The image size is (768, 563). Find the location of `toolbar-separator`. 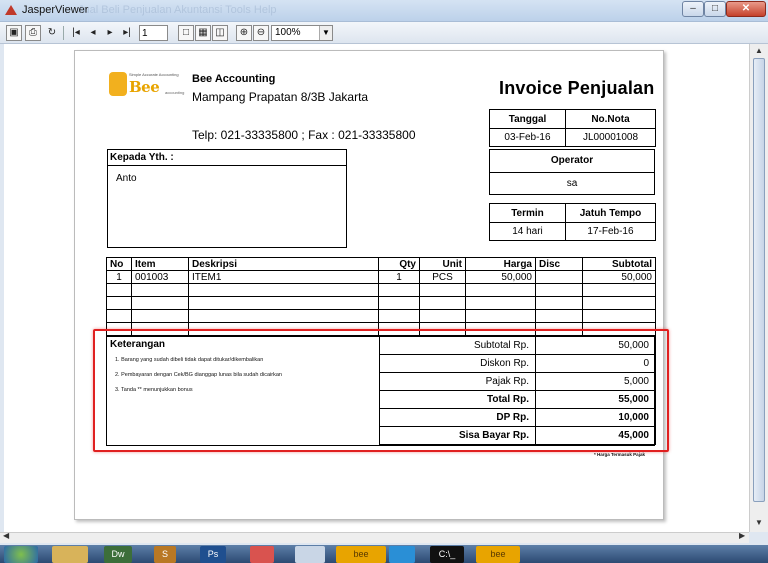

toolbar-separator is located at coordinates (63, 33).